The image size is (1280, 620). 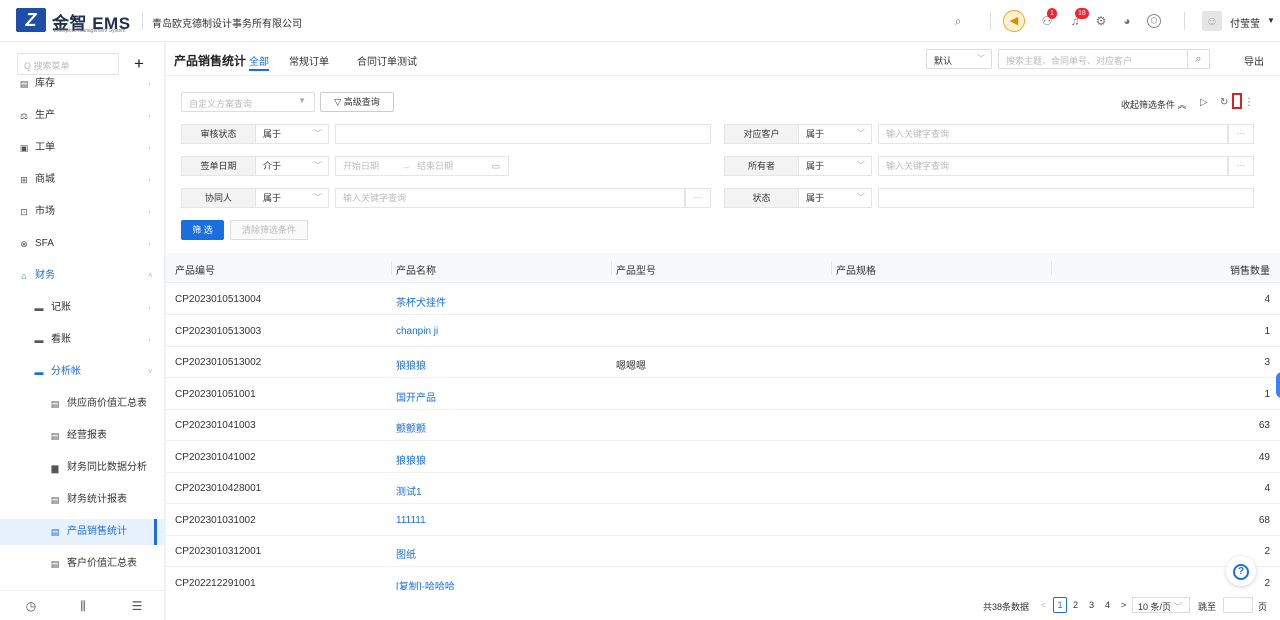 I want to click on table-row: CP202301031002 111111 68, so click(x=723, y=520).